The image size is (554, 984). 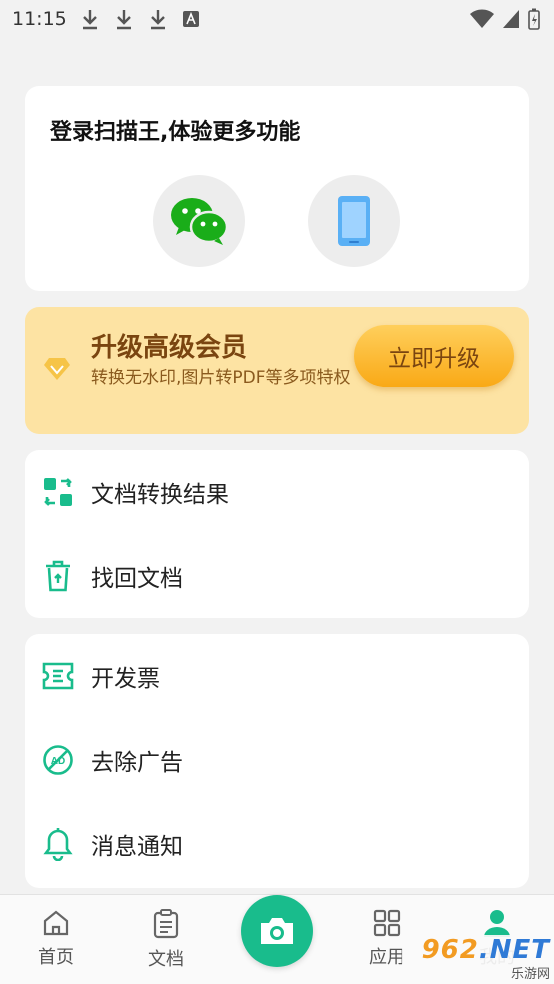 I want to click on apps-grid-icon, so click(x=387, y=923).